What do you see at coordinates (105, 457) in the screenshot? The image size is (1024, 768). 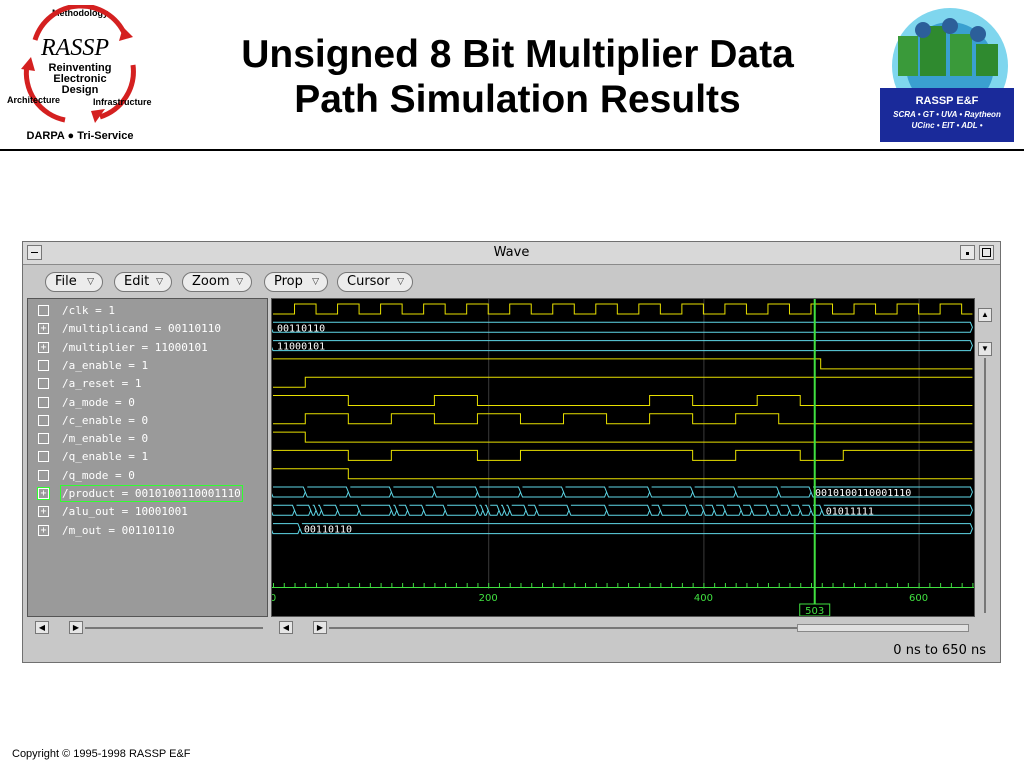 I see `signal-label: /q_enable = 1` at bounding box center [105, 457].